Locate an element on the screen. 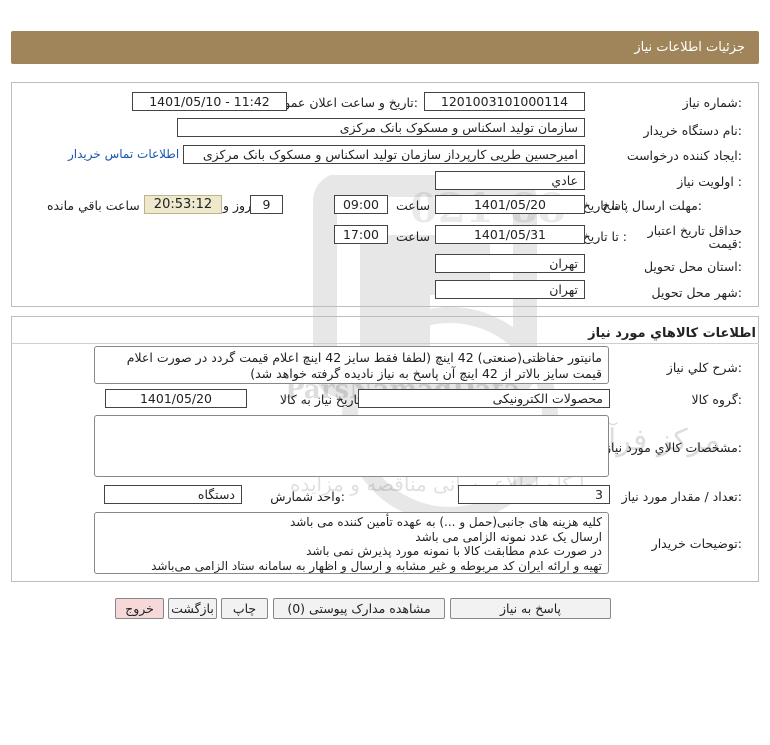 The image size is (770, 745). need-date-label: تاریخ نیاز به کالا: is located at coordinates (322, 399).